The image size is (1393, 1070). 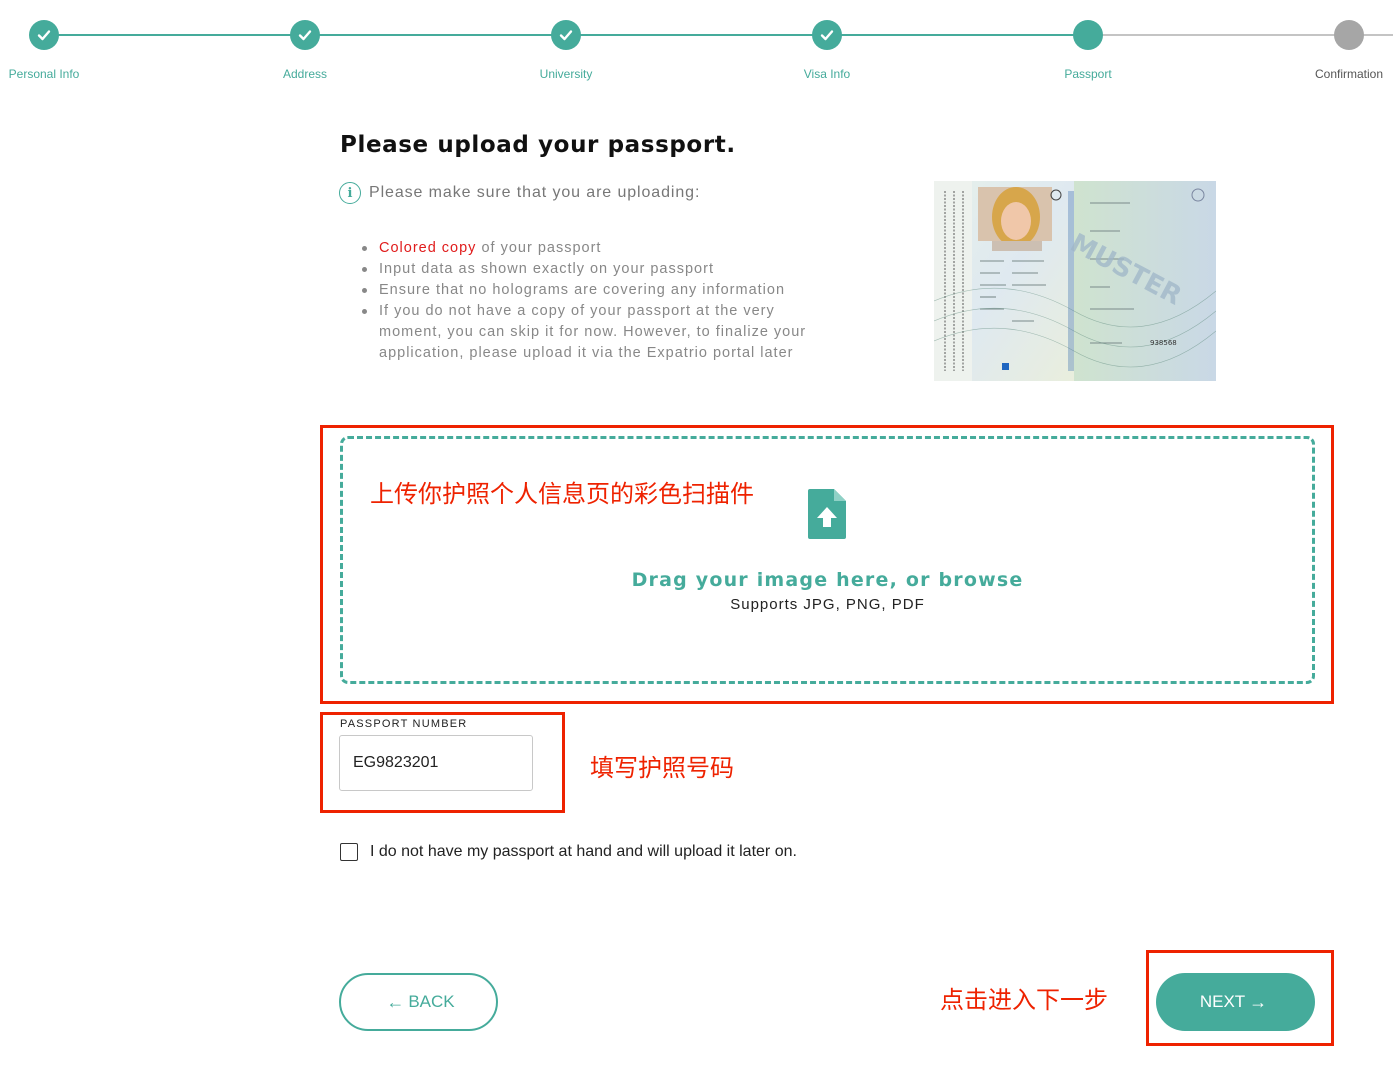 What do you see at coordinates (1349, 35) in the screenshot?
I see `pending-step-indicator` at bounding box center [1349, 35].